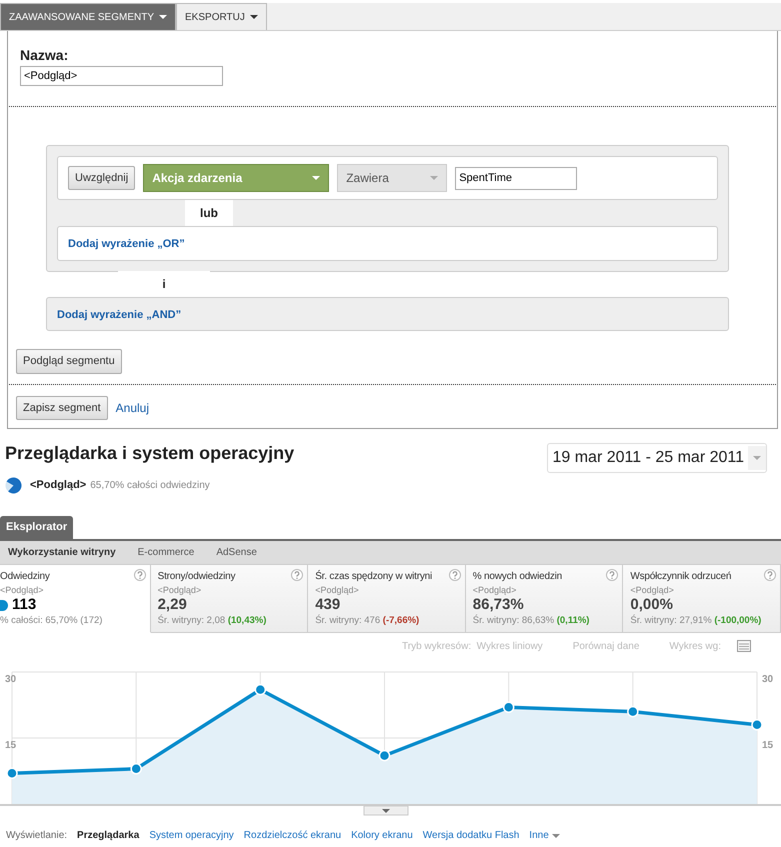  I want to click on metric-value: 0,00%, so click(651, 605).